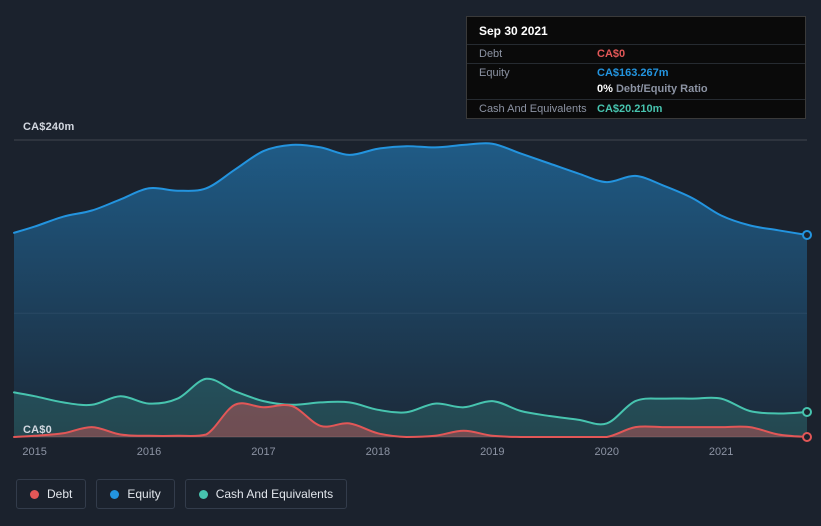  Describe the element at coordinates (807, 234) in the screenshot. I see `equity-end-marker` at that location.